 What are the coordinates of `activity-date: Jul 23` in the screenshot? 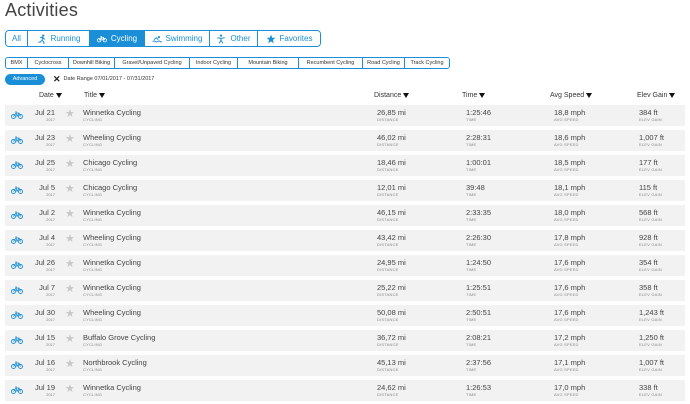 It's located at (44, 137).